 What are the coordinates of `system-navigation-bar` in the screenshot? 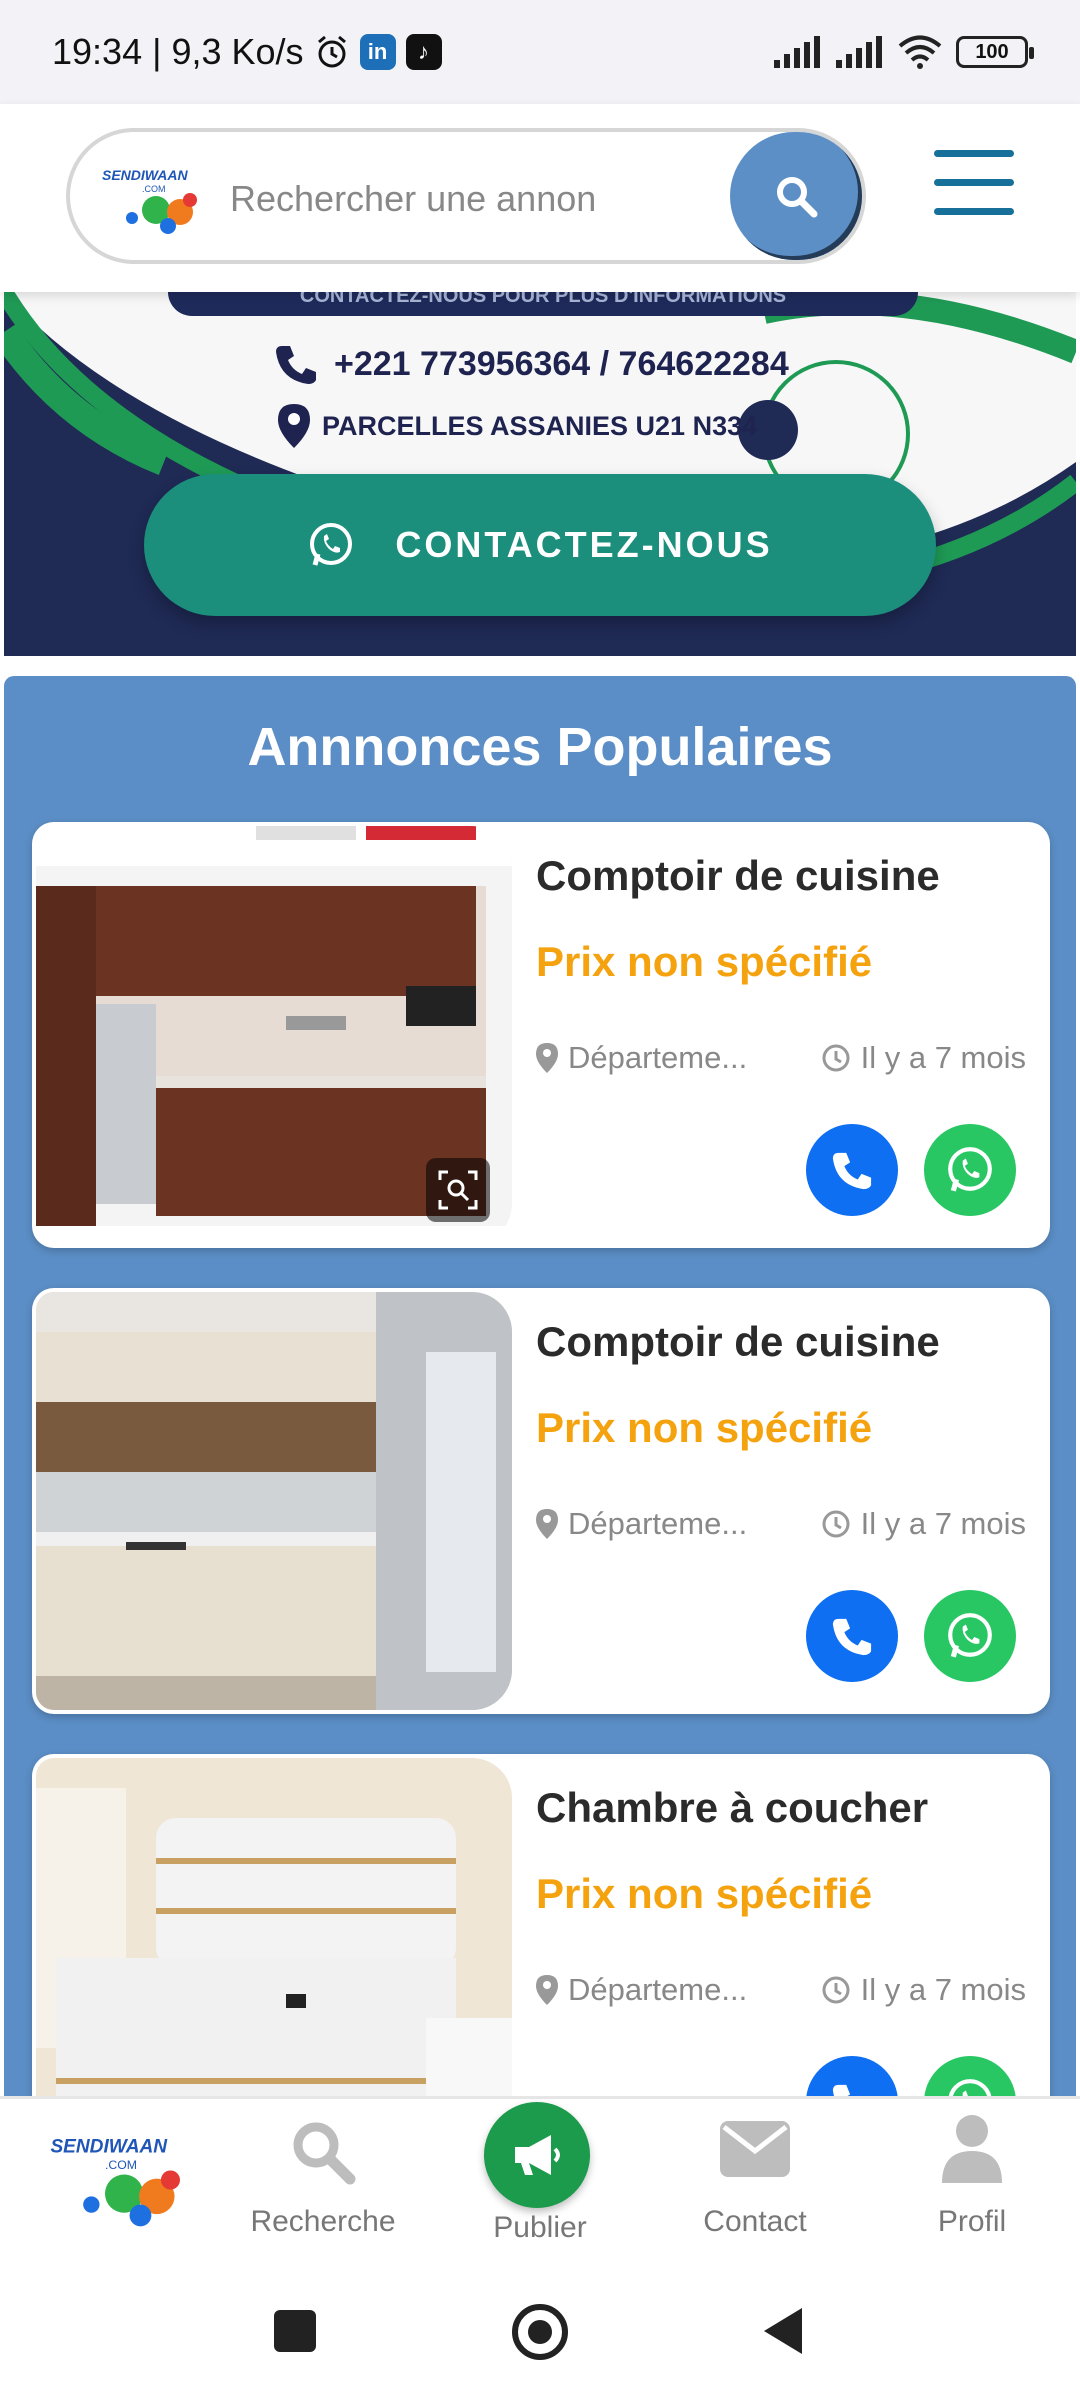 It's located at (540, 2333).